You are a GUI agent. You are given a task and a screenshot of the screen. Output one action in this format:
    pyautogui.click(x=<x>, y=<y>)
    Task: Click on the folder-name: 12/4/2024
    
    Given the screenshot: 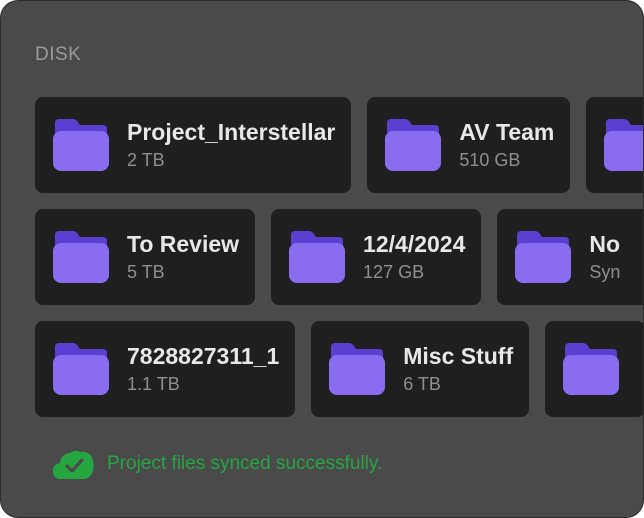 What is the action you would take?
    pyautogui.click(x=414, y=244)
    